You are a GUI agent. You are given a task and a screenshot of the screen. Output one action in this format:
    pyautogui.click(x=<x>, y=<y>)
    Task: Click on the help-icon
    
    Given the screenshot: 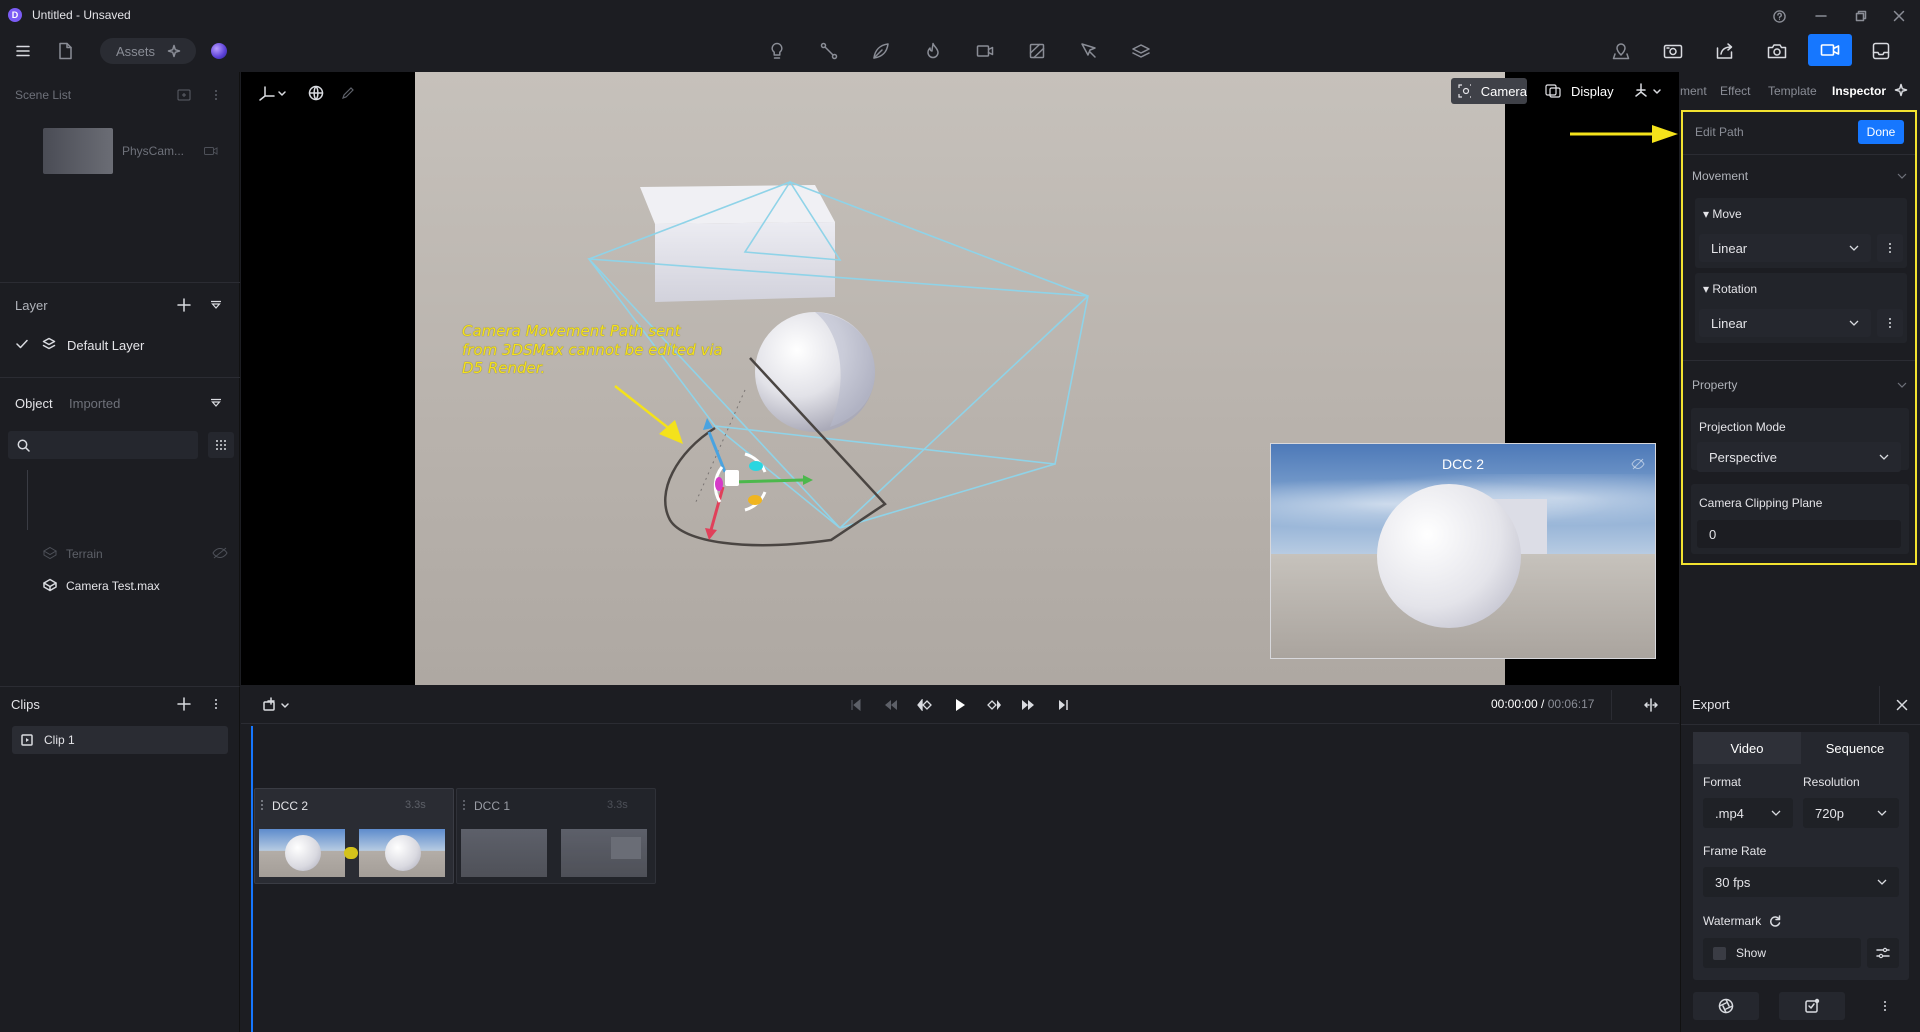 What is the action you would take?
    pyautogui.click(x=1779, y=16)
    